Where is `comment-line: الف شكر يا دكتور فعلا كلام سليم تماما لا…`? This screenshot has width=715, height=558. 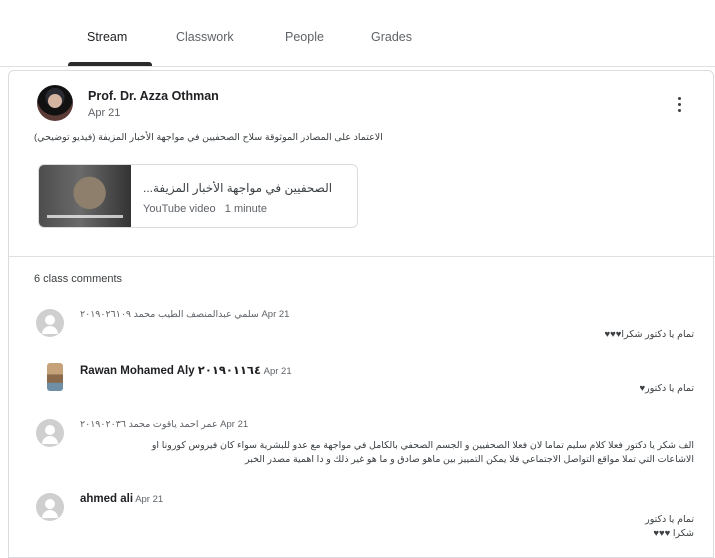 comment-line: الف شكر يا دكتور فعلا كلام سليم تماما لا… is located at coordinates (422, 445).